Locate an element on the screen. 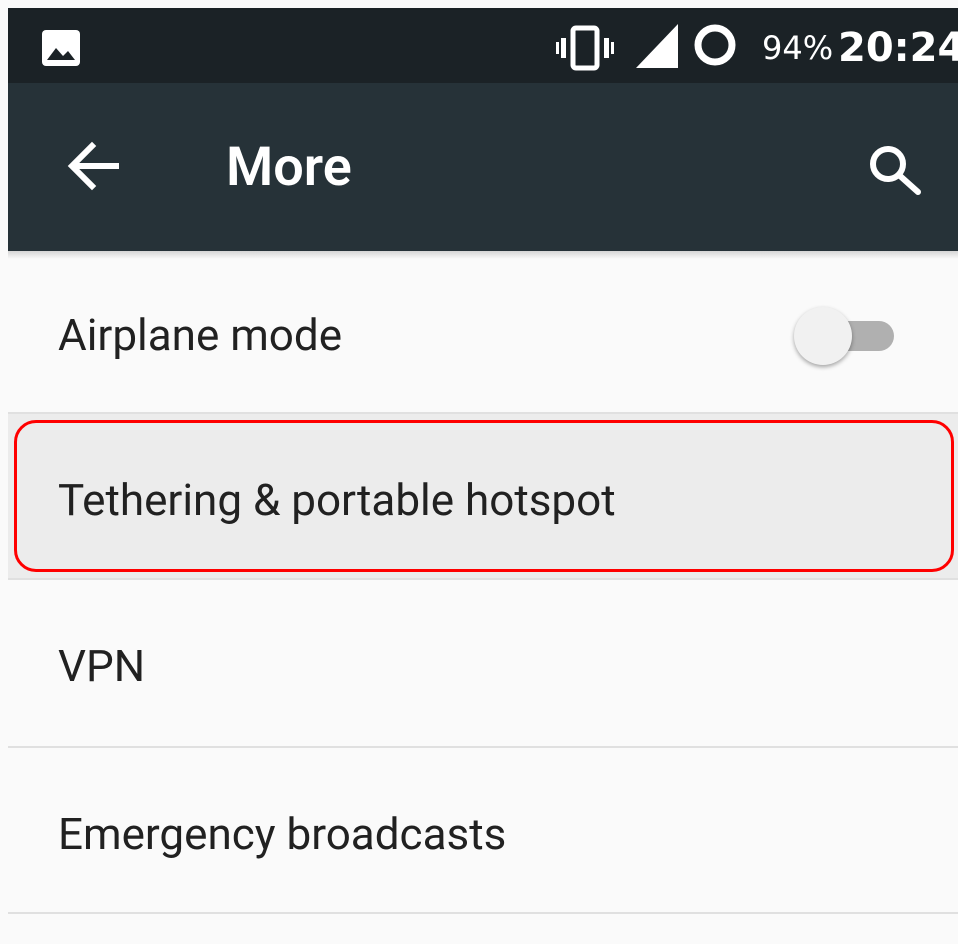 Image resolution: width=958 pixels, height=944 pixels. signal-icon is located at coordinates (657, 46).